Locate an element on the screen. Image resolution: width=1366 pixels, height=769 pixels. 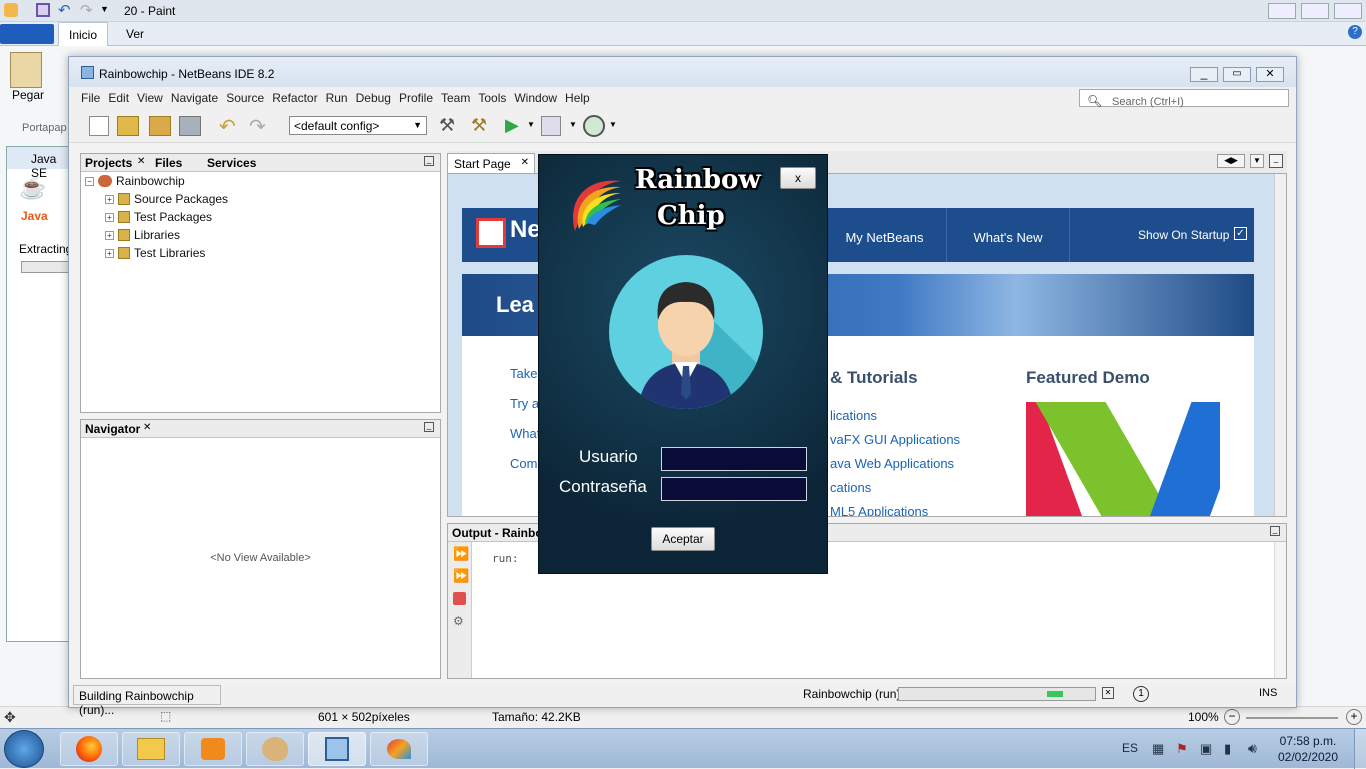
tab-ver: Ver is located at coordinates (135, 34).